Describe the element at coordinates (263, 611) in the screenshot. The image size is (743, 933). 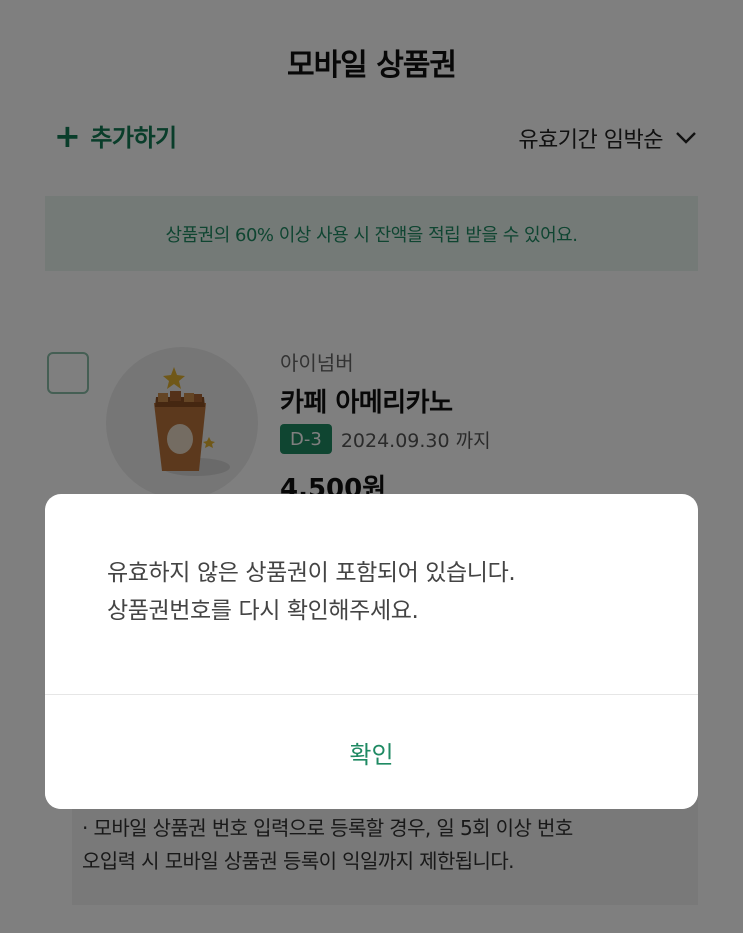
I see `dialog-message-line-2: 상품권번호를 다시 확인해주세요.` at that location.